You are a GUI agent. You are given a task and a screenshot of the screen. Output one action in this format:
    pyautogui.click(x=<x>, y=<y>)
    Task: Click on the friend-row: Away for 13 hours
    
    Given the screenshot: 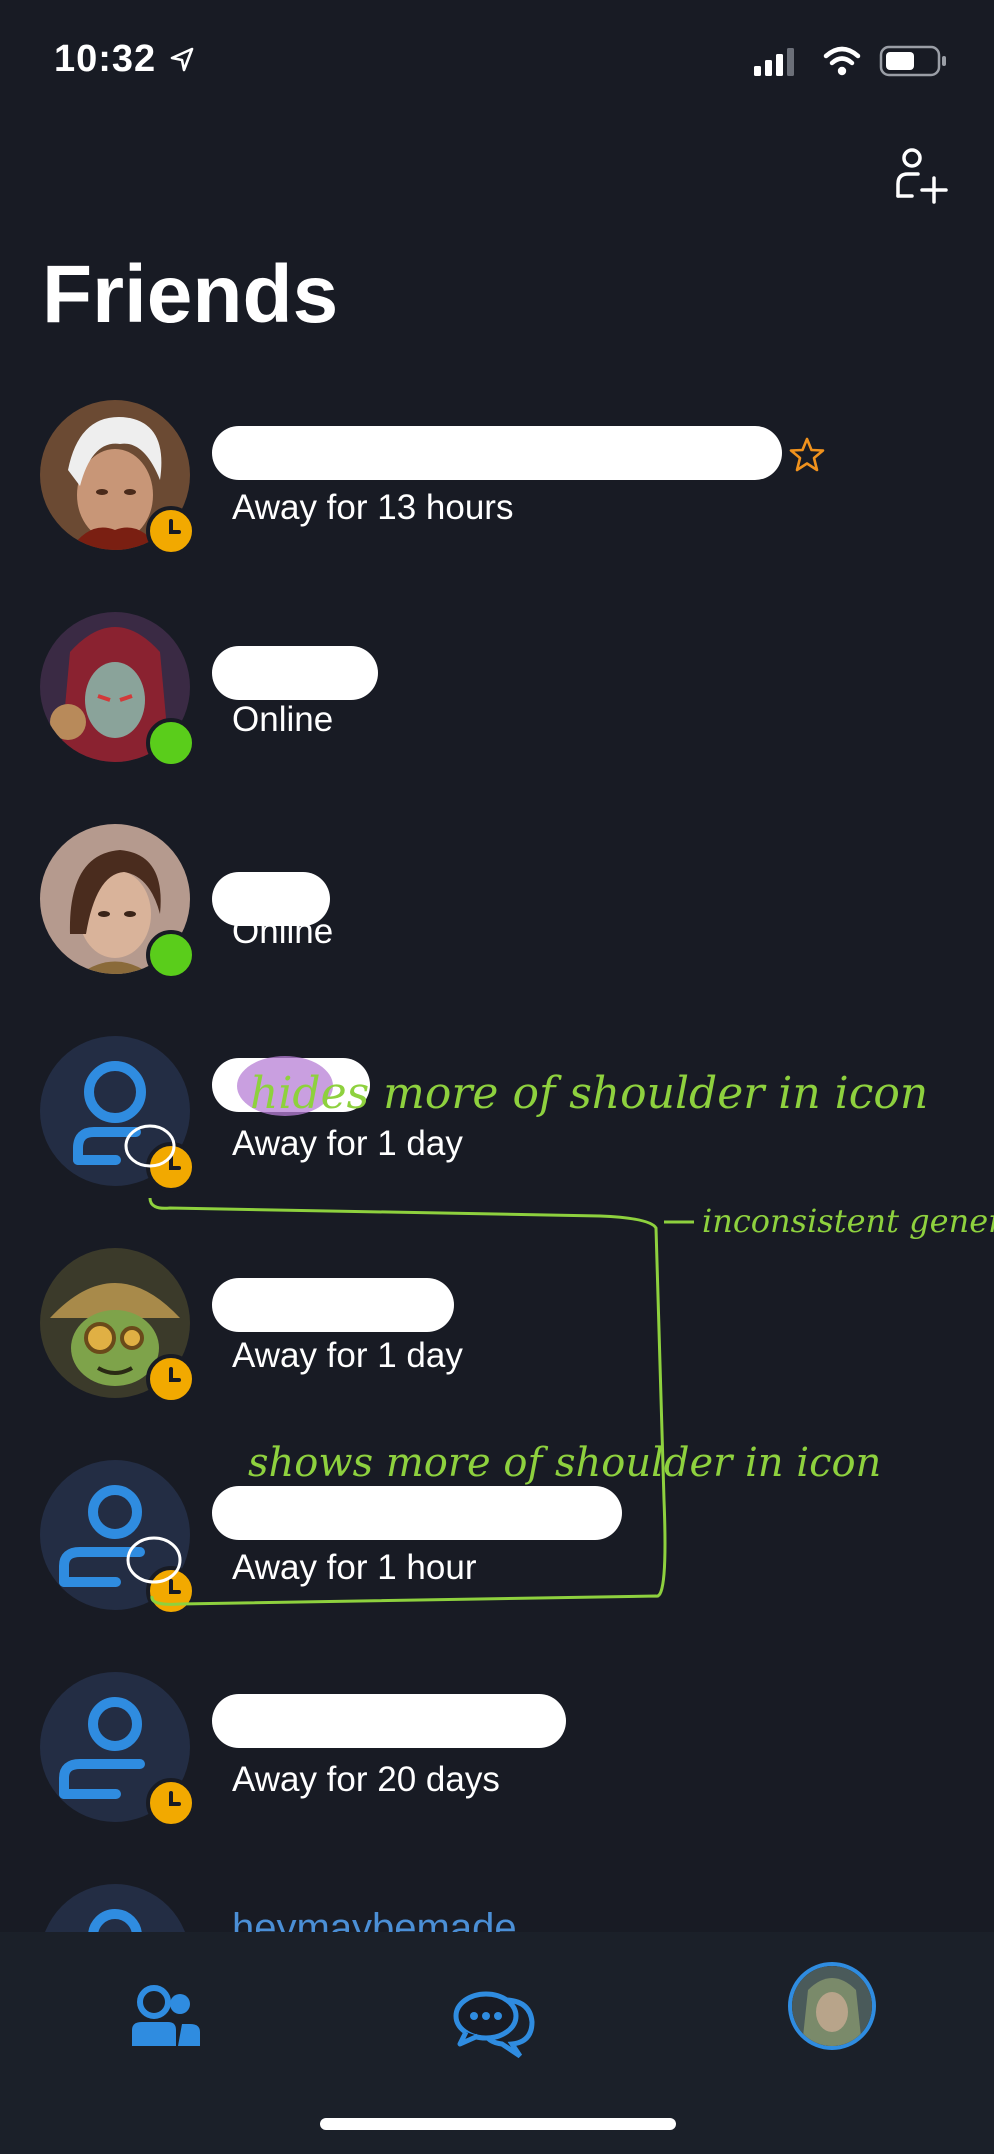 What is the action you would take?
    pyautogui.click(x=497, y=500)
    